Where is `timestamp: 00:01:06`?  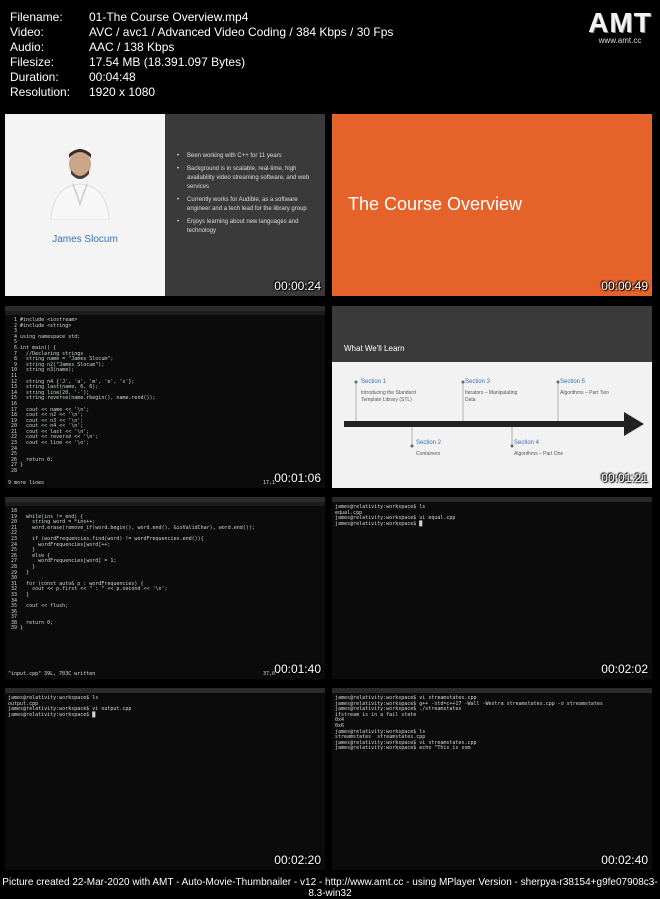 timestamp: 00:01:06 is located at coordinates (297, 478).